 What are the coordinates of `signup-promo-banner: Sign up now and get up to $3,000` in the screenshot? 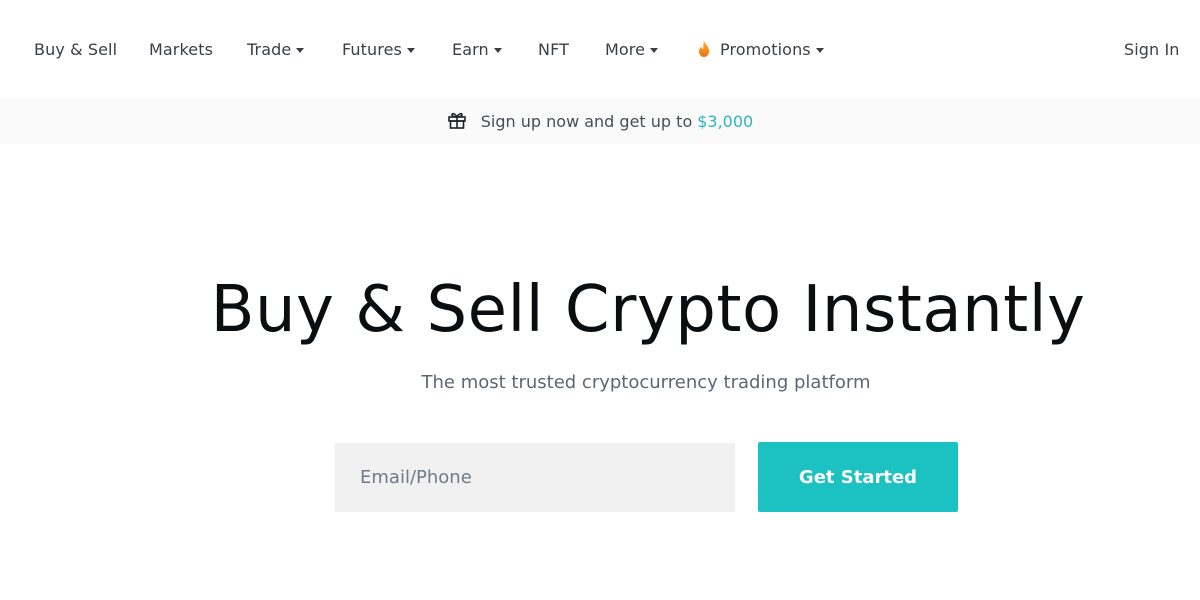 It's located at (600, 121).